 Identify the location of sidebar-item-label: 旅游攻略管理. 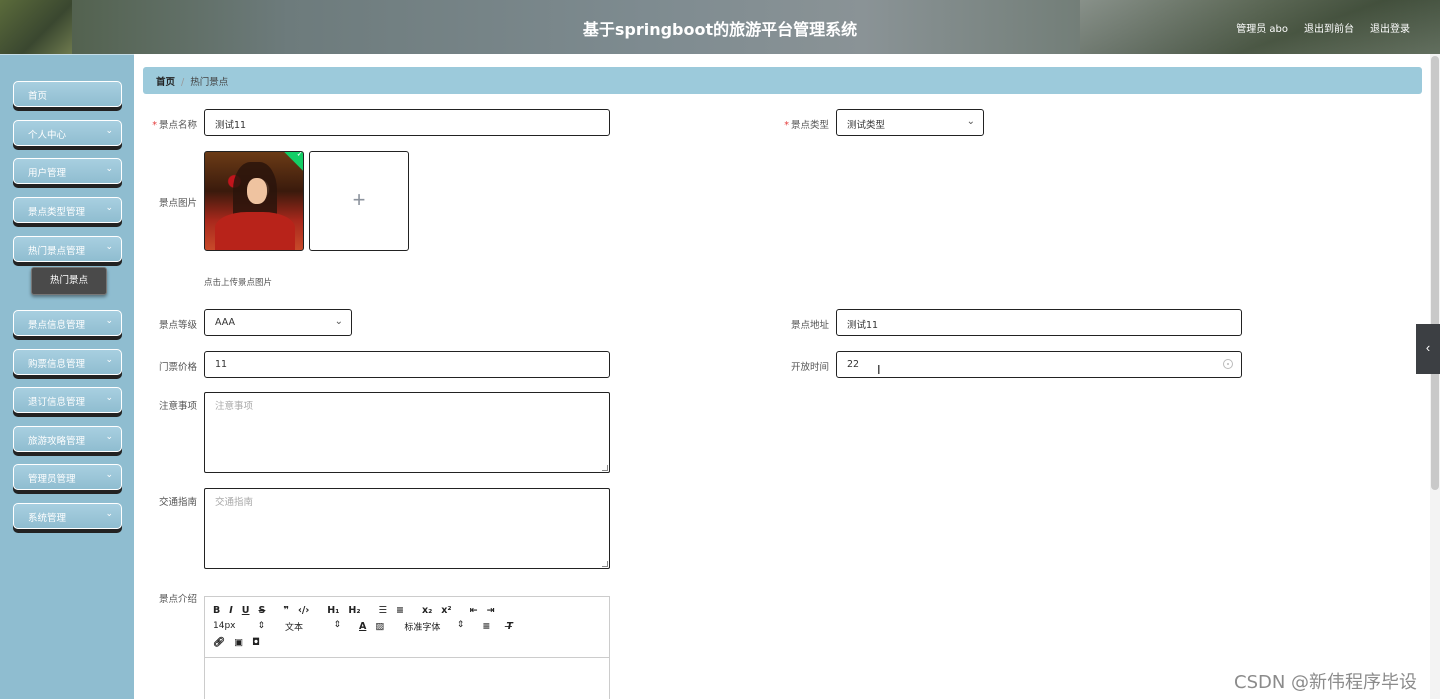
(57, 441).